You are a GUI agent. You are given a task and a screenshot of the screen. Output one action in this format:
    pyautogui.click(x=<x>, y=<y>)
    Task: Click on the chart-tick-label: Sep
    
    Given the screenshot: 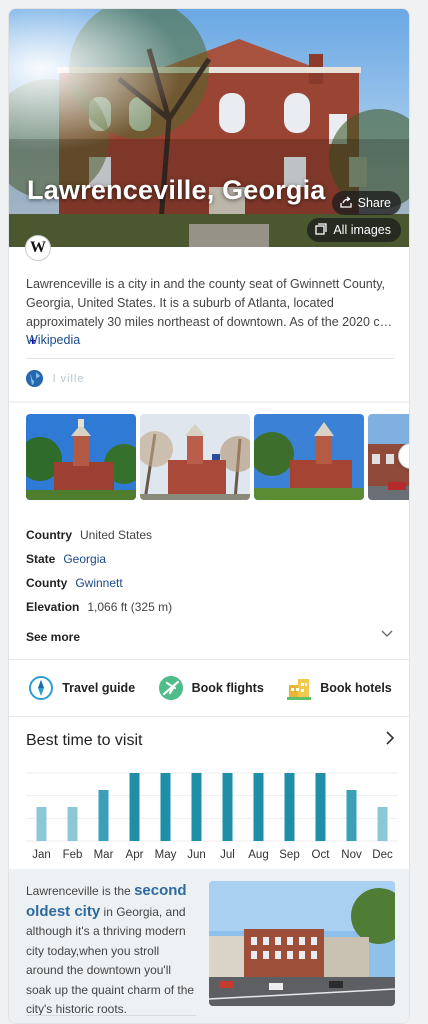 What is the action you would take?
    pyautogui.click(x=289, y=855)
    